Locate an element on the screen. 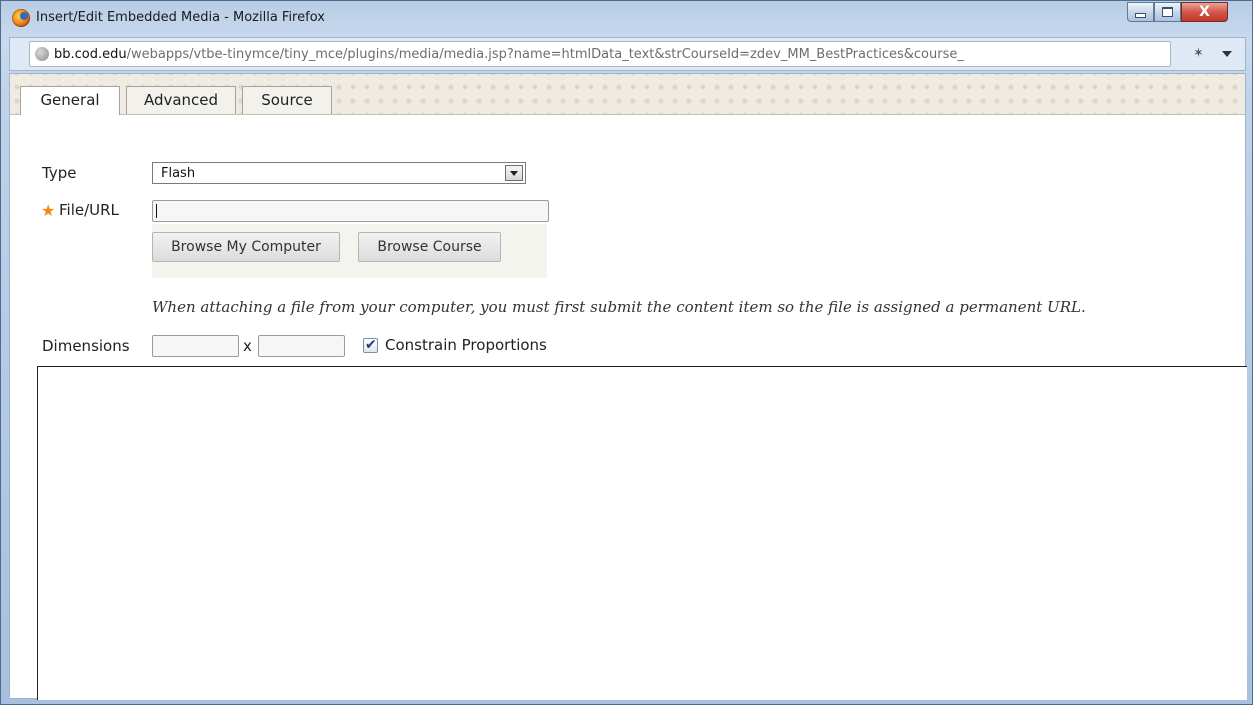  minimize-icon is located at coordinates (1140, 15).